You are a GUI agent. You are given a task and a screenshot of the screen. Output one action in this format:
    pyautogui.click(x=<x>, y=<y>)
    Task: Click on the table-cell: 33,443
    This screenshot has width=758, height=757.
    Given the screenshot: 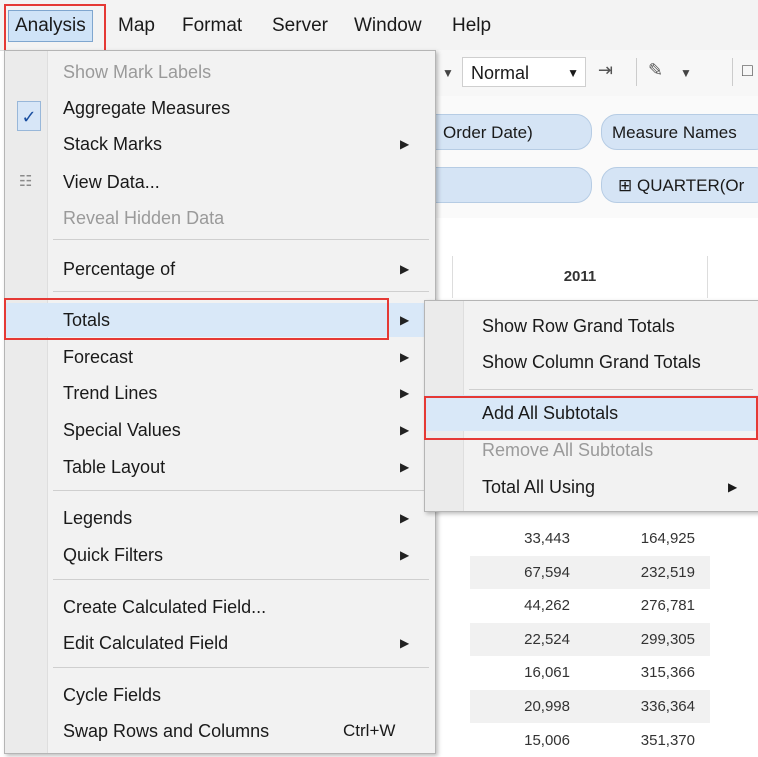 What is the action you would take?
    pyautogui.click(x=547, y=538)
    